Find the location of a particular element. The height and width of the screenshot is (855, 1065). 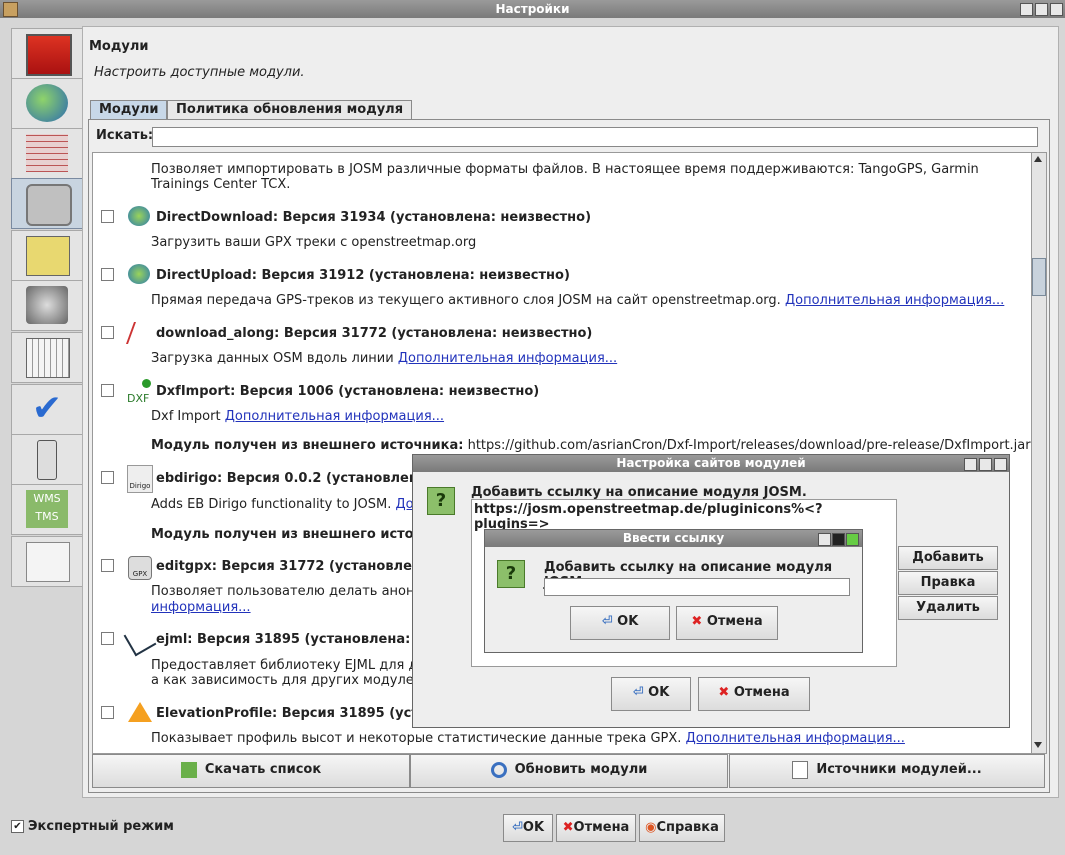

scroll-up-arrow-icon is located at coordinates (1038, 159).